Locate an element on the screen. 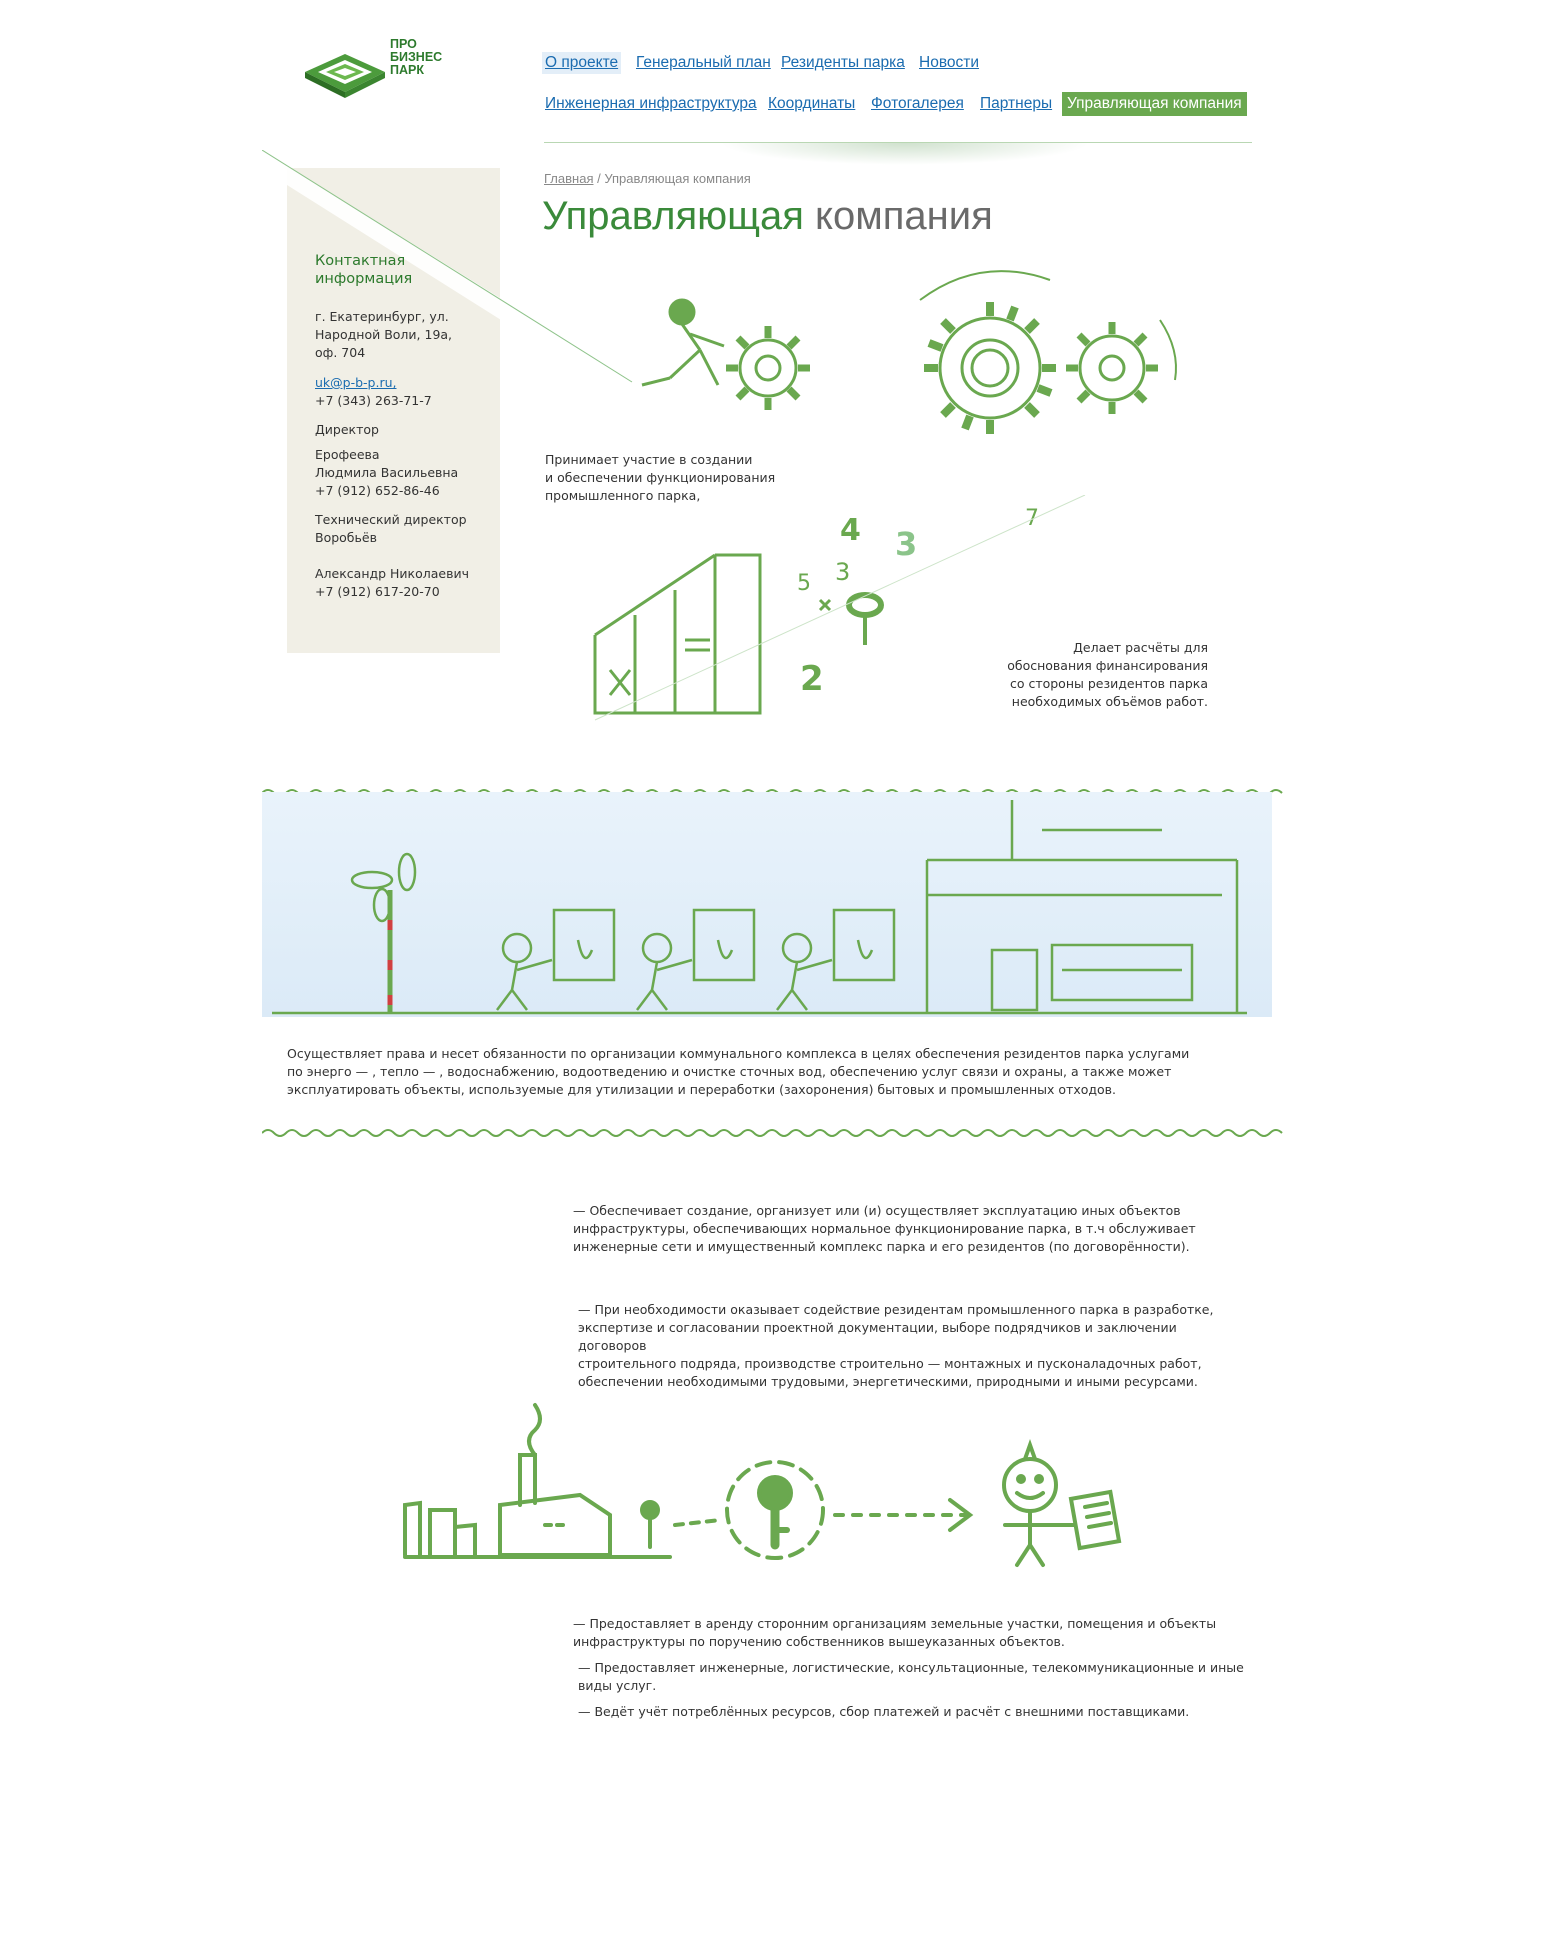  page-title-part1: Управляющая is located at coordinates (673, 216).